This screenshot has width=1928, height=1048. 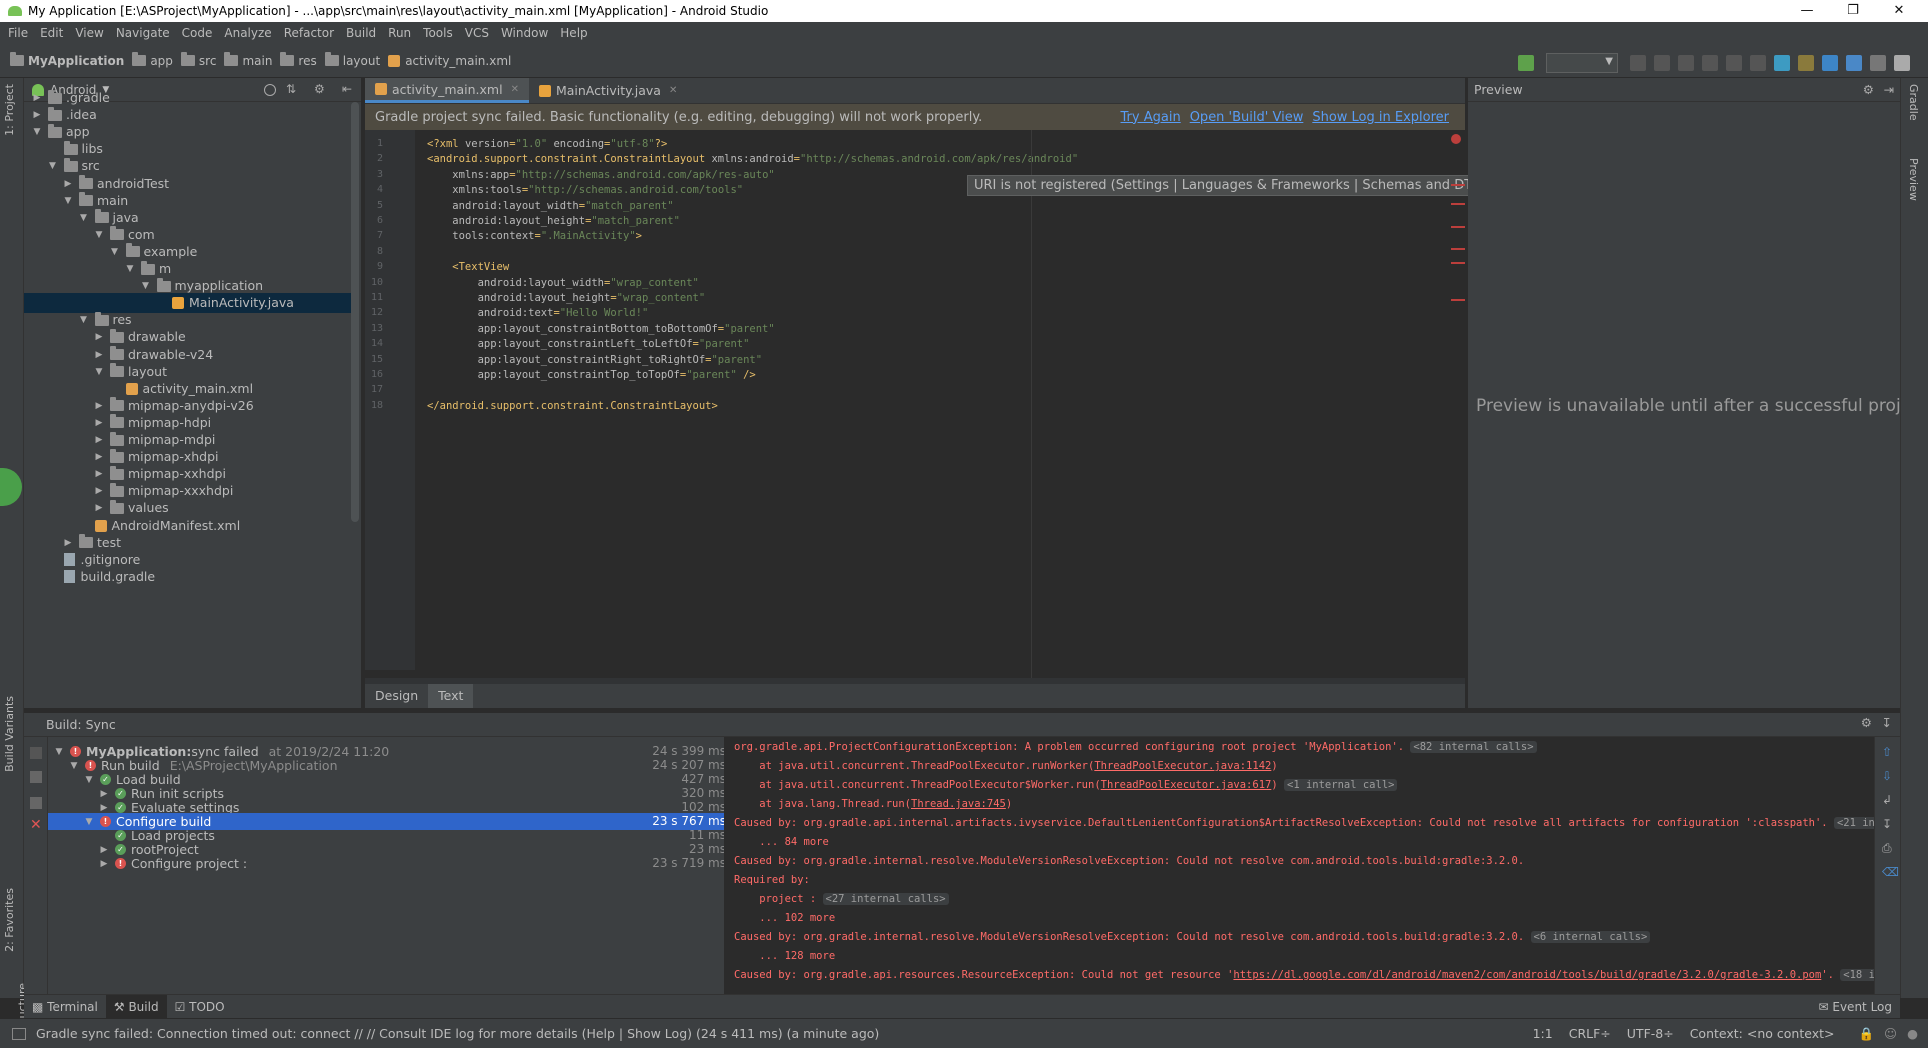 I want to click on file-encoding: UTF-8÷, so click(x=1650, y=1033).